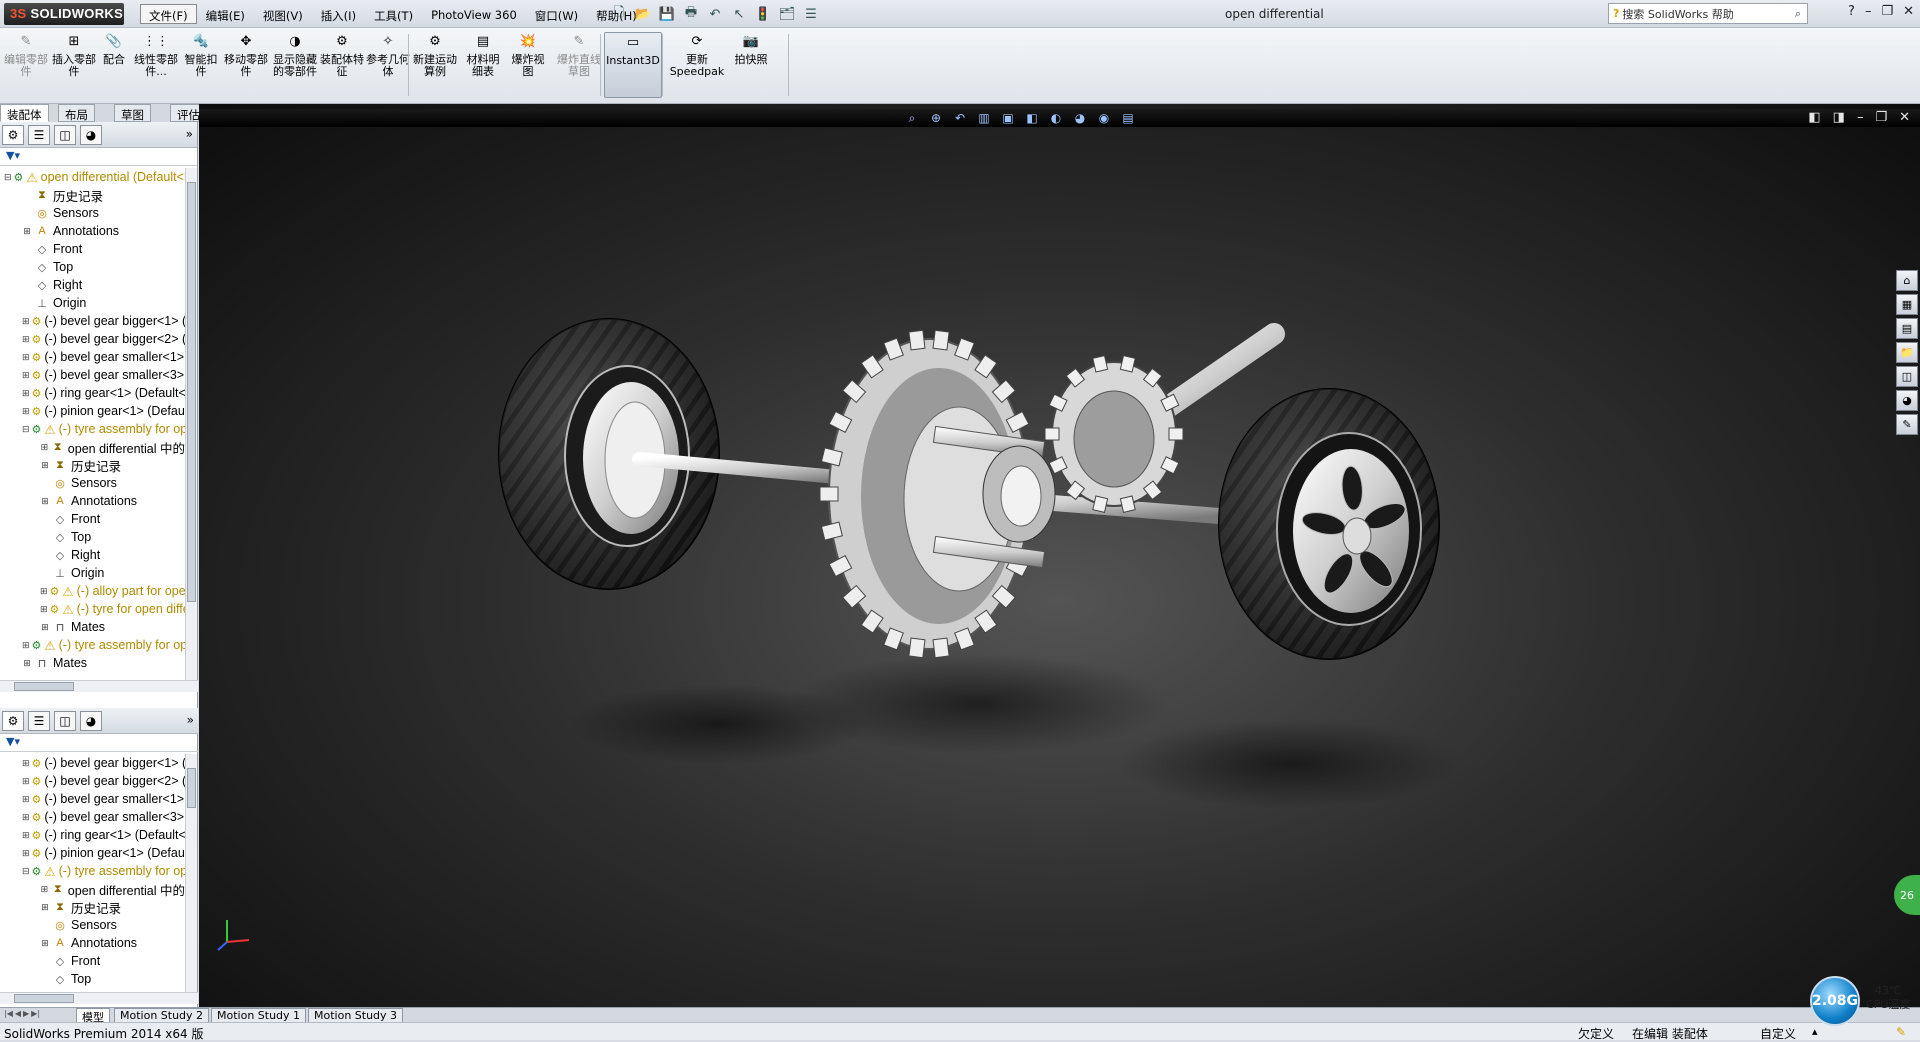 The height and width of the screenshot is (1042, 1920). I want to click on appearances-icon: ◕, so click(1907, 400).